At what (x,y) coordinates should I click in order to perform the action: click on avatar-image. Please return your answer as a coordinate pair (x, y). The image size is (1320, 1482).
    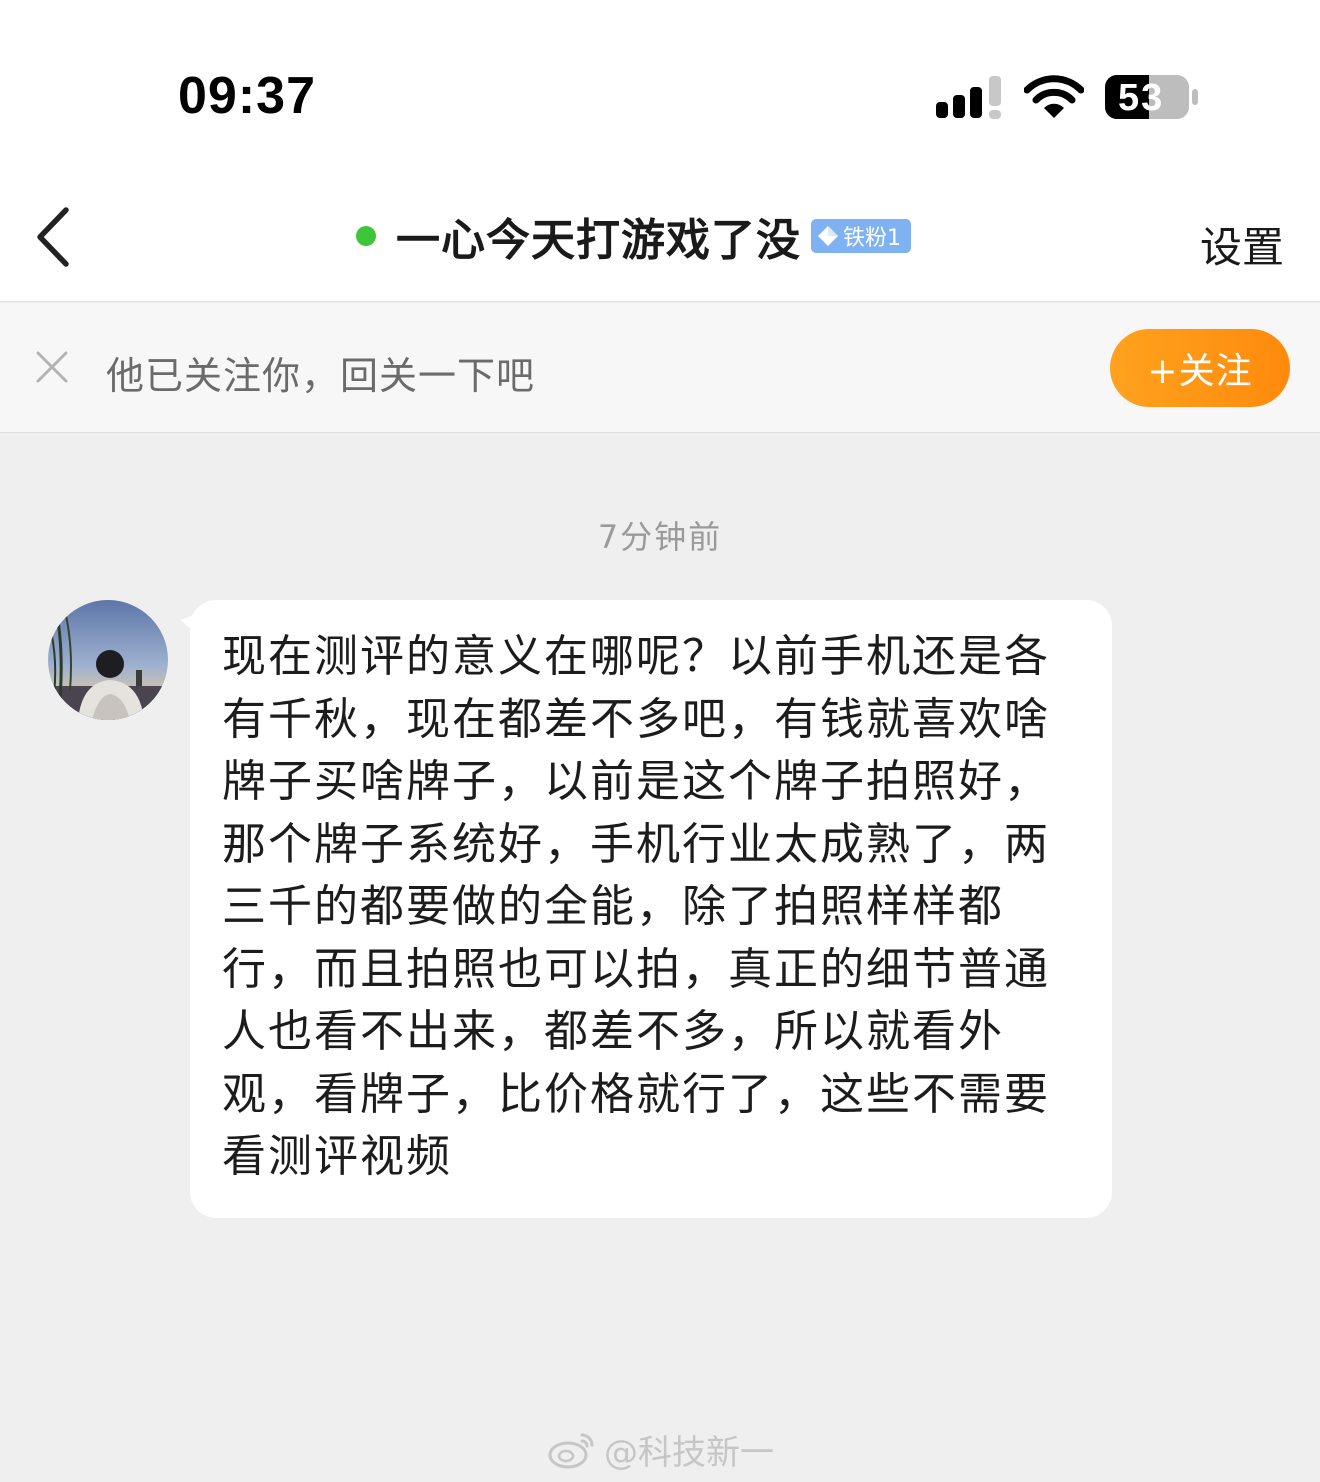
    Looking at the image, I should click on (108, 660).